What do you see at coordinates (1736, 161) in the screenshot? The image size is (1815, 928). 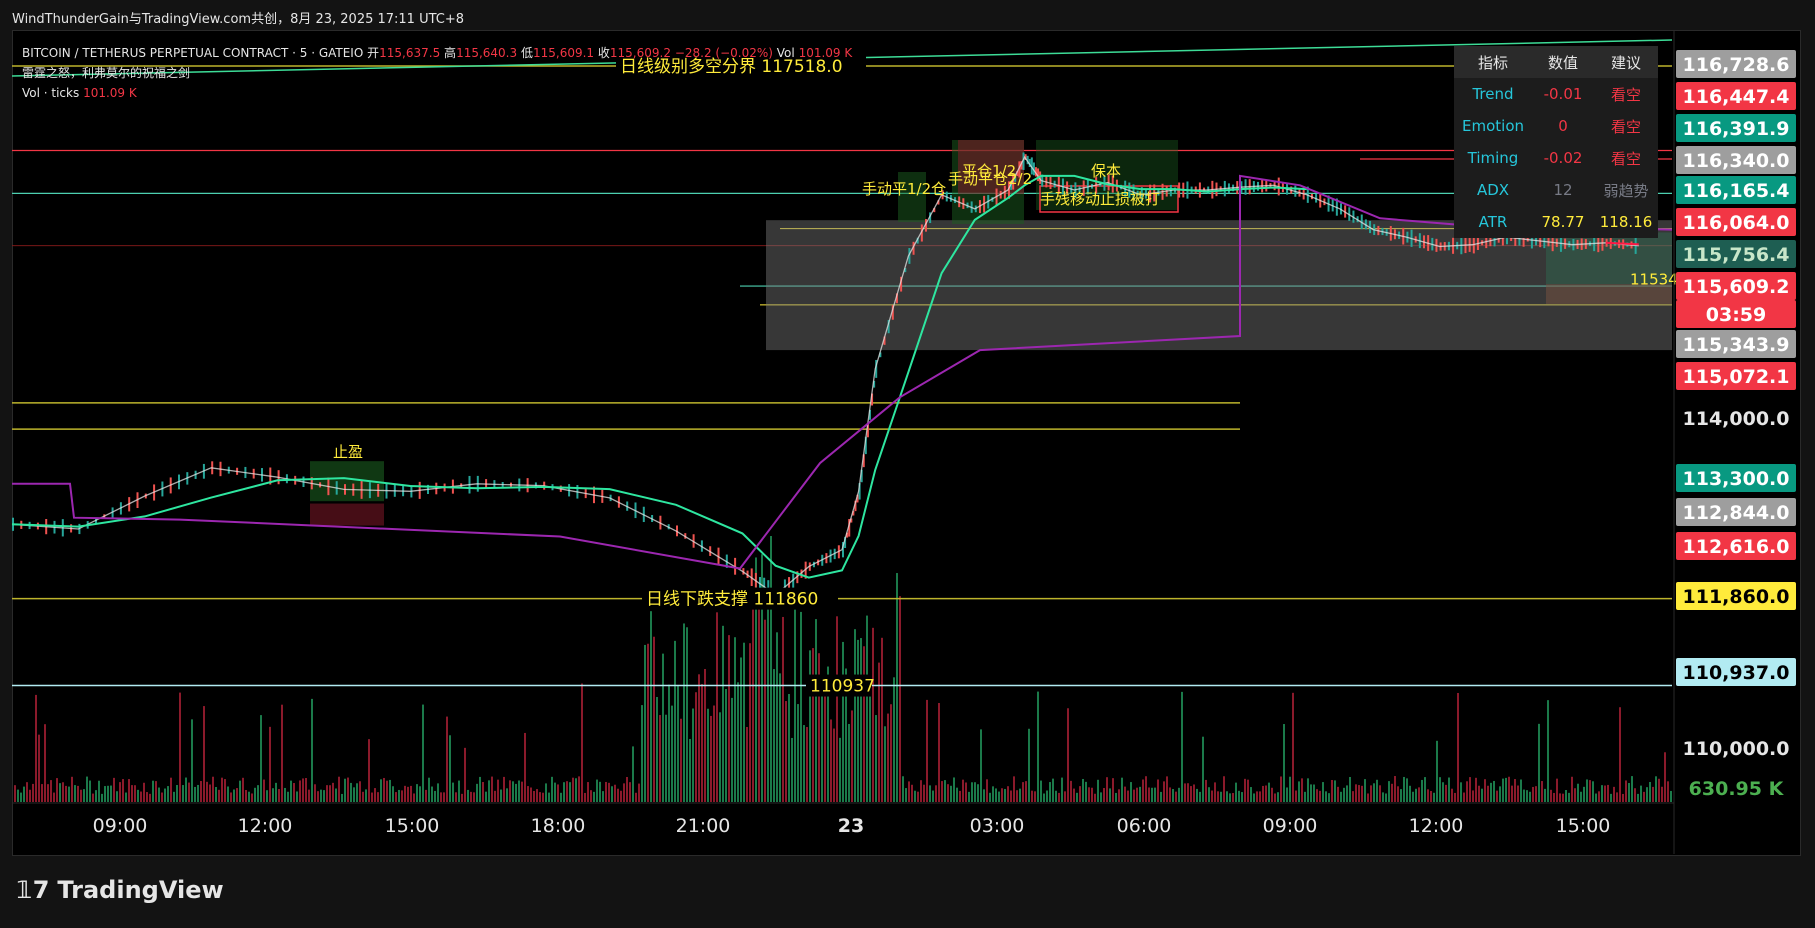 I see `price-axis-label: 116,340.0` at bounding box center [1736, 161].